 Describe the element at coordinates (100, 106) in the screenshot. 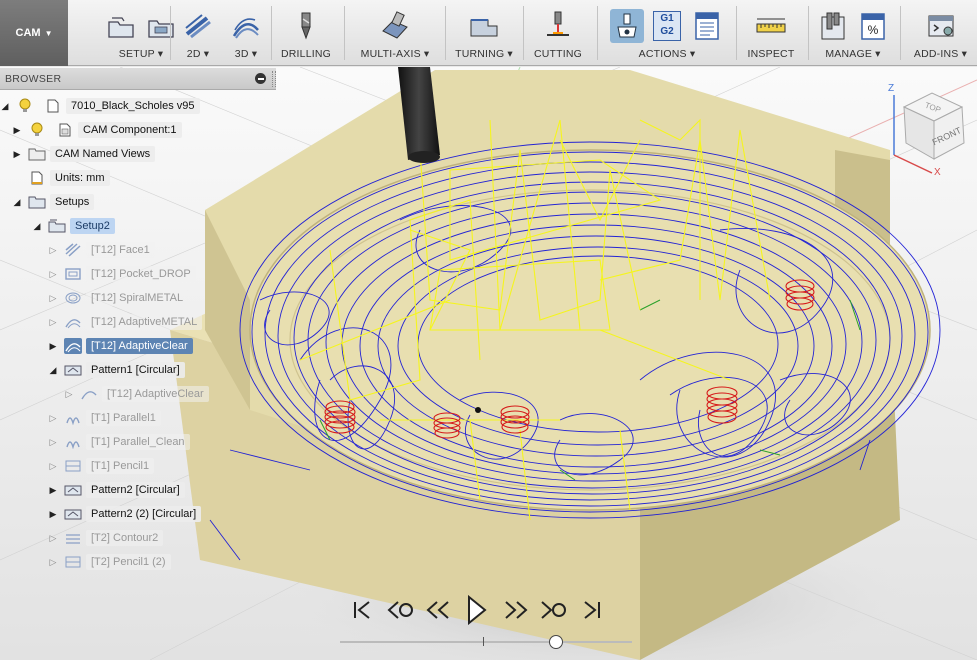

I see `tree-node-root: ◢ 7010_Black_Scholes v95` at that location.